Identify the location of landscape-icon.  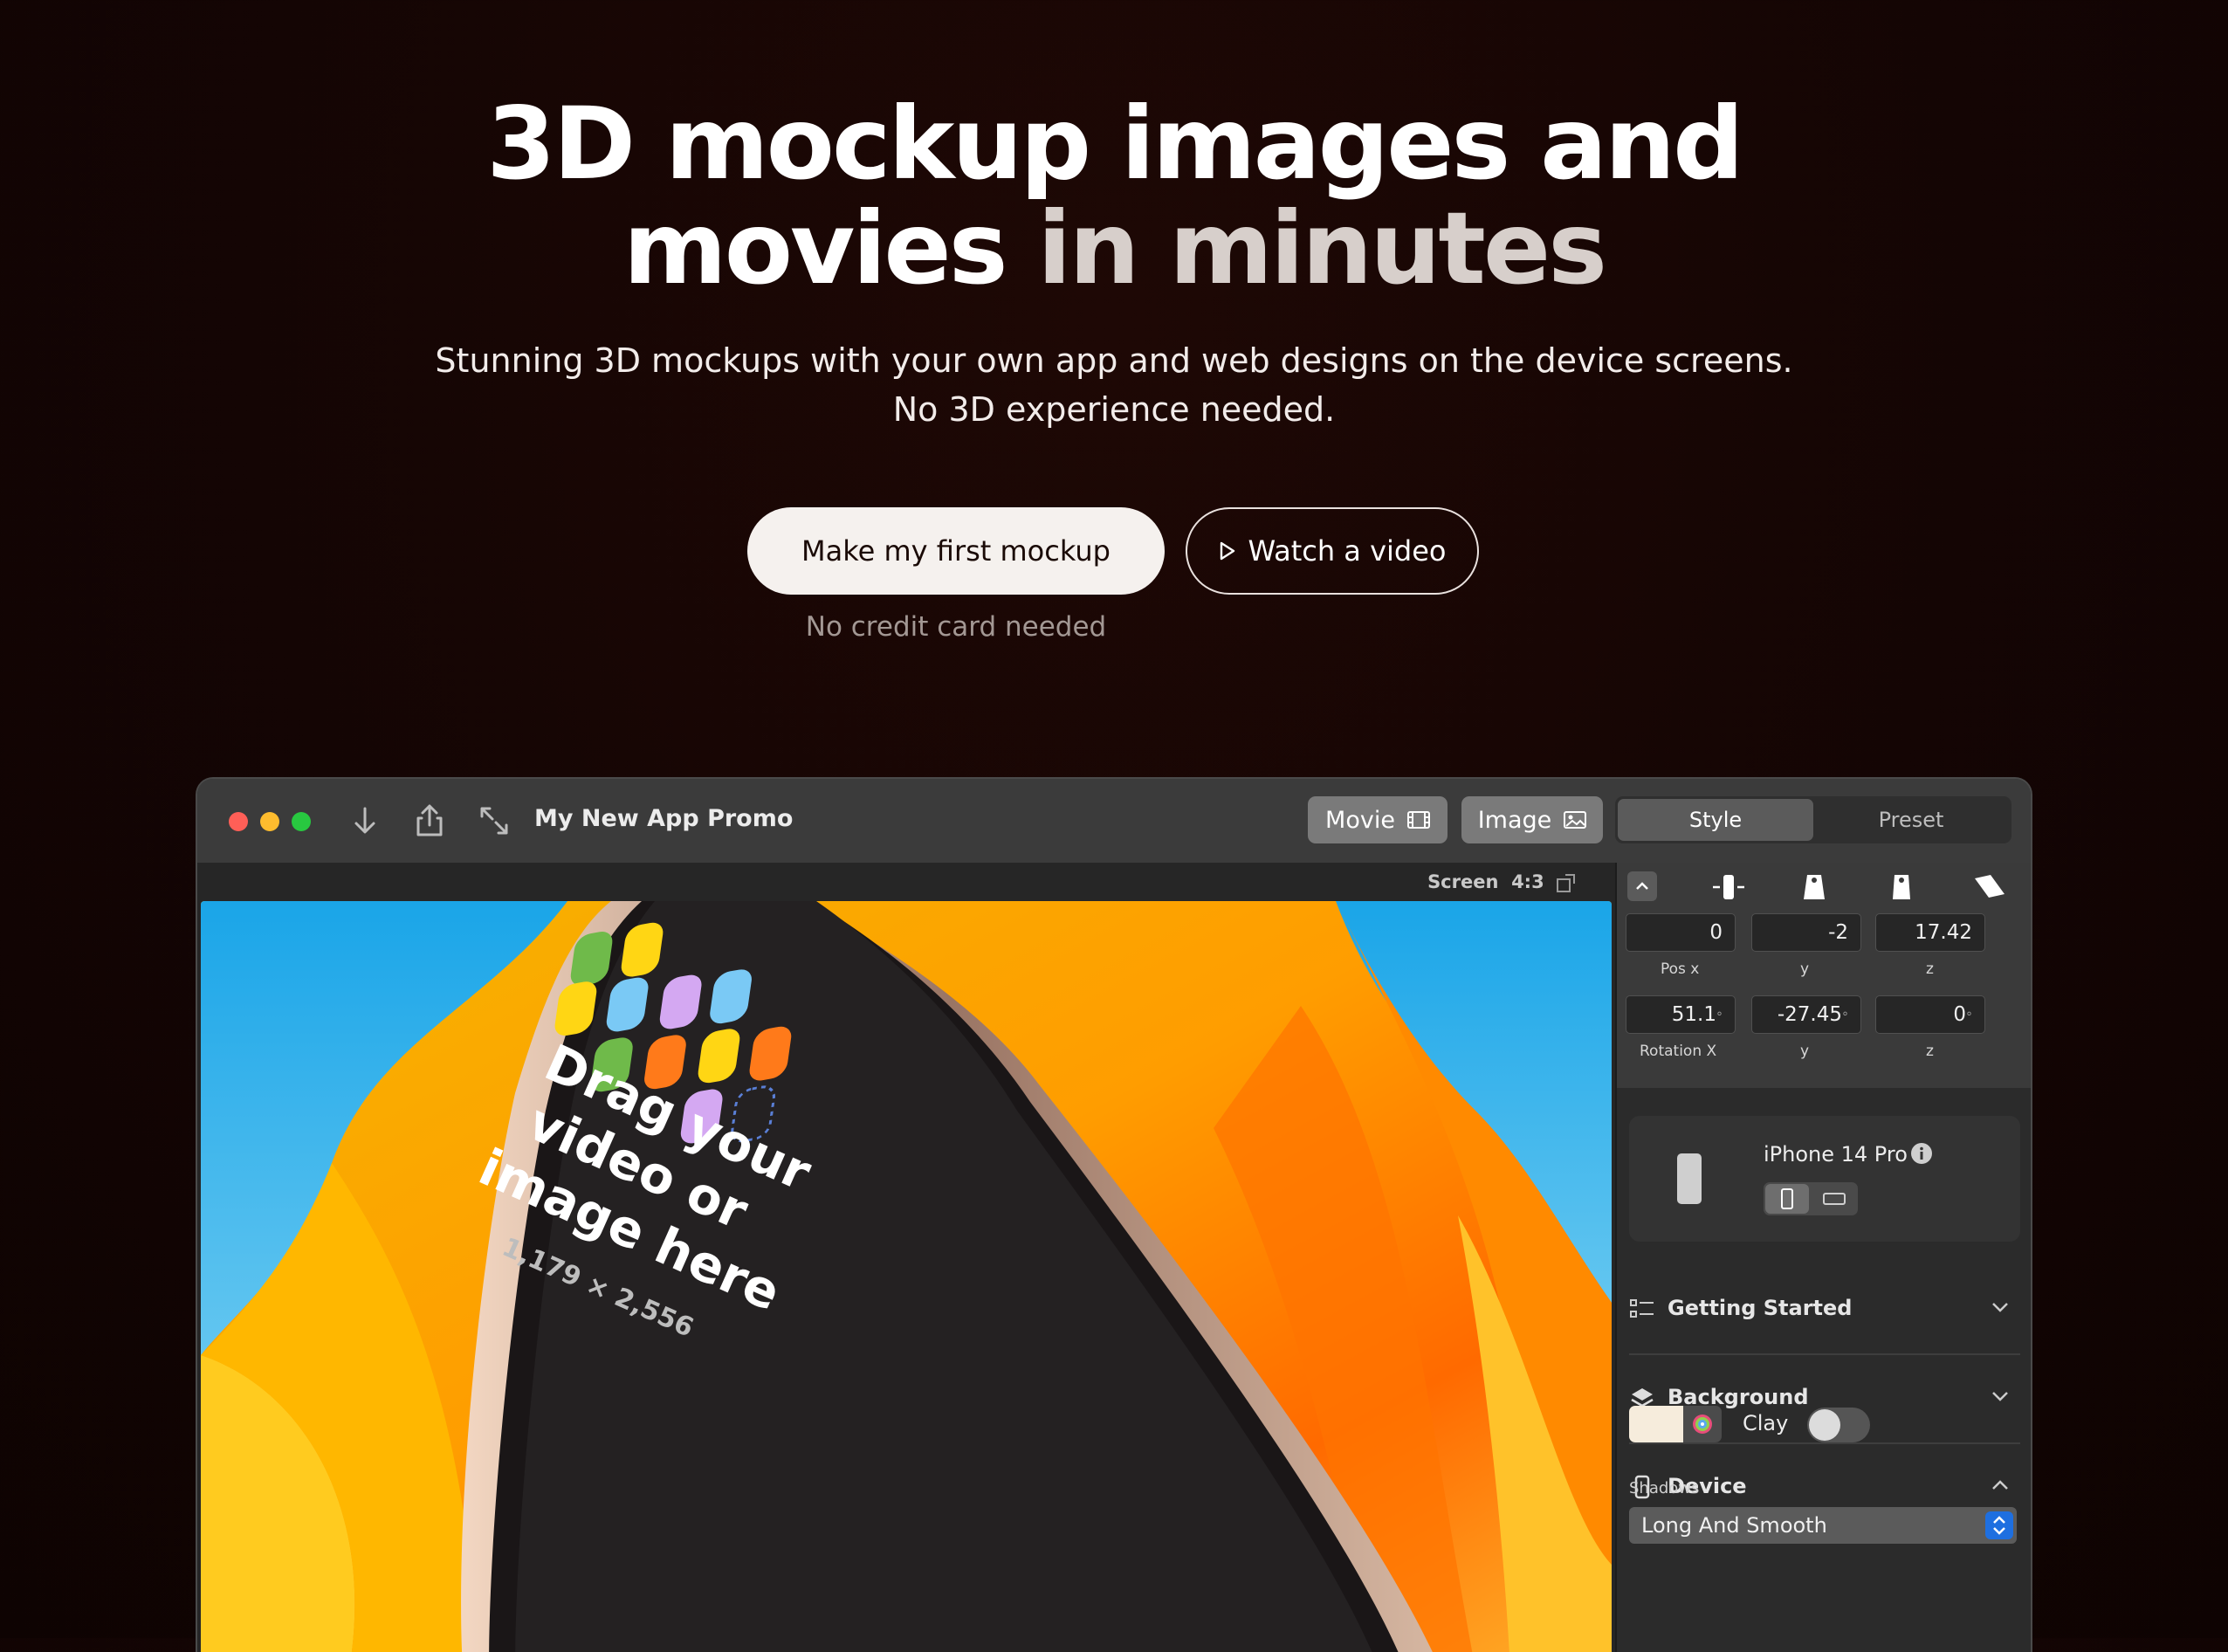
(1835, 1199).